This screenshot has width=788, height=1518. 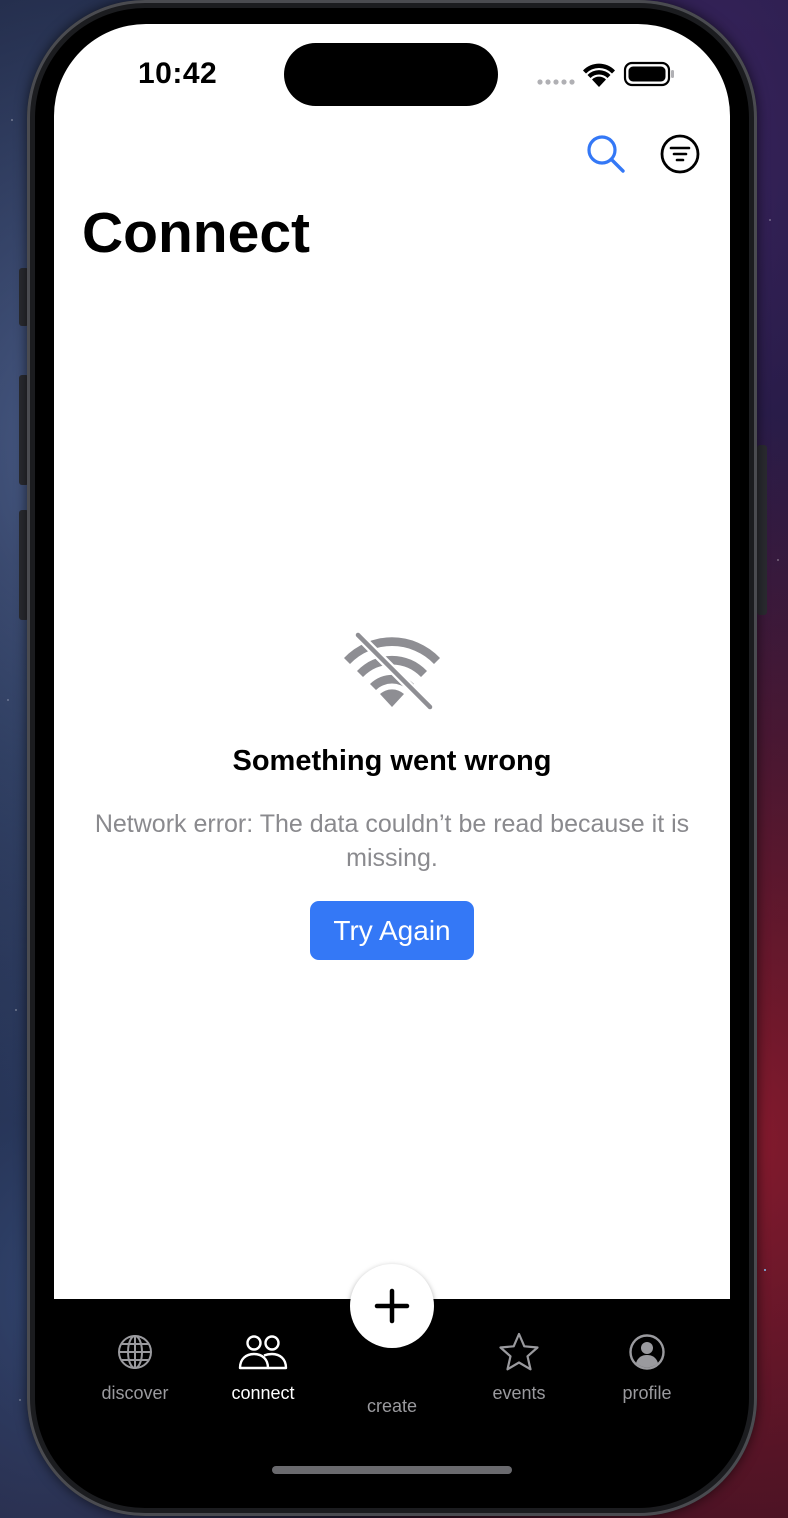 I want to click on wifi-off-icon, so click(x=392, y=671).